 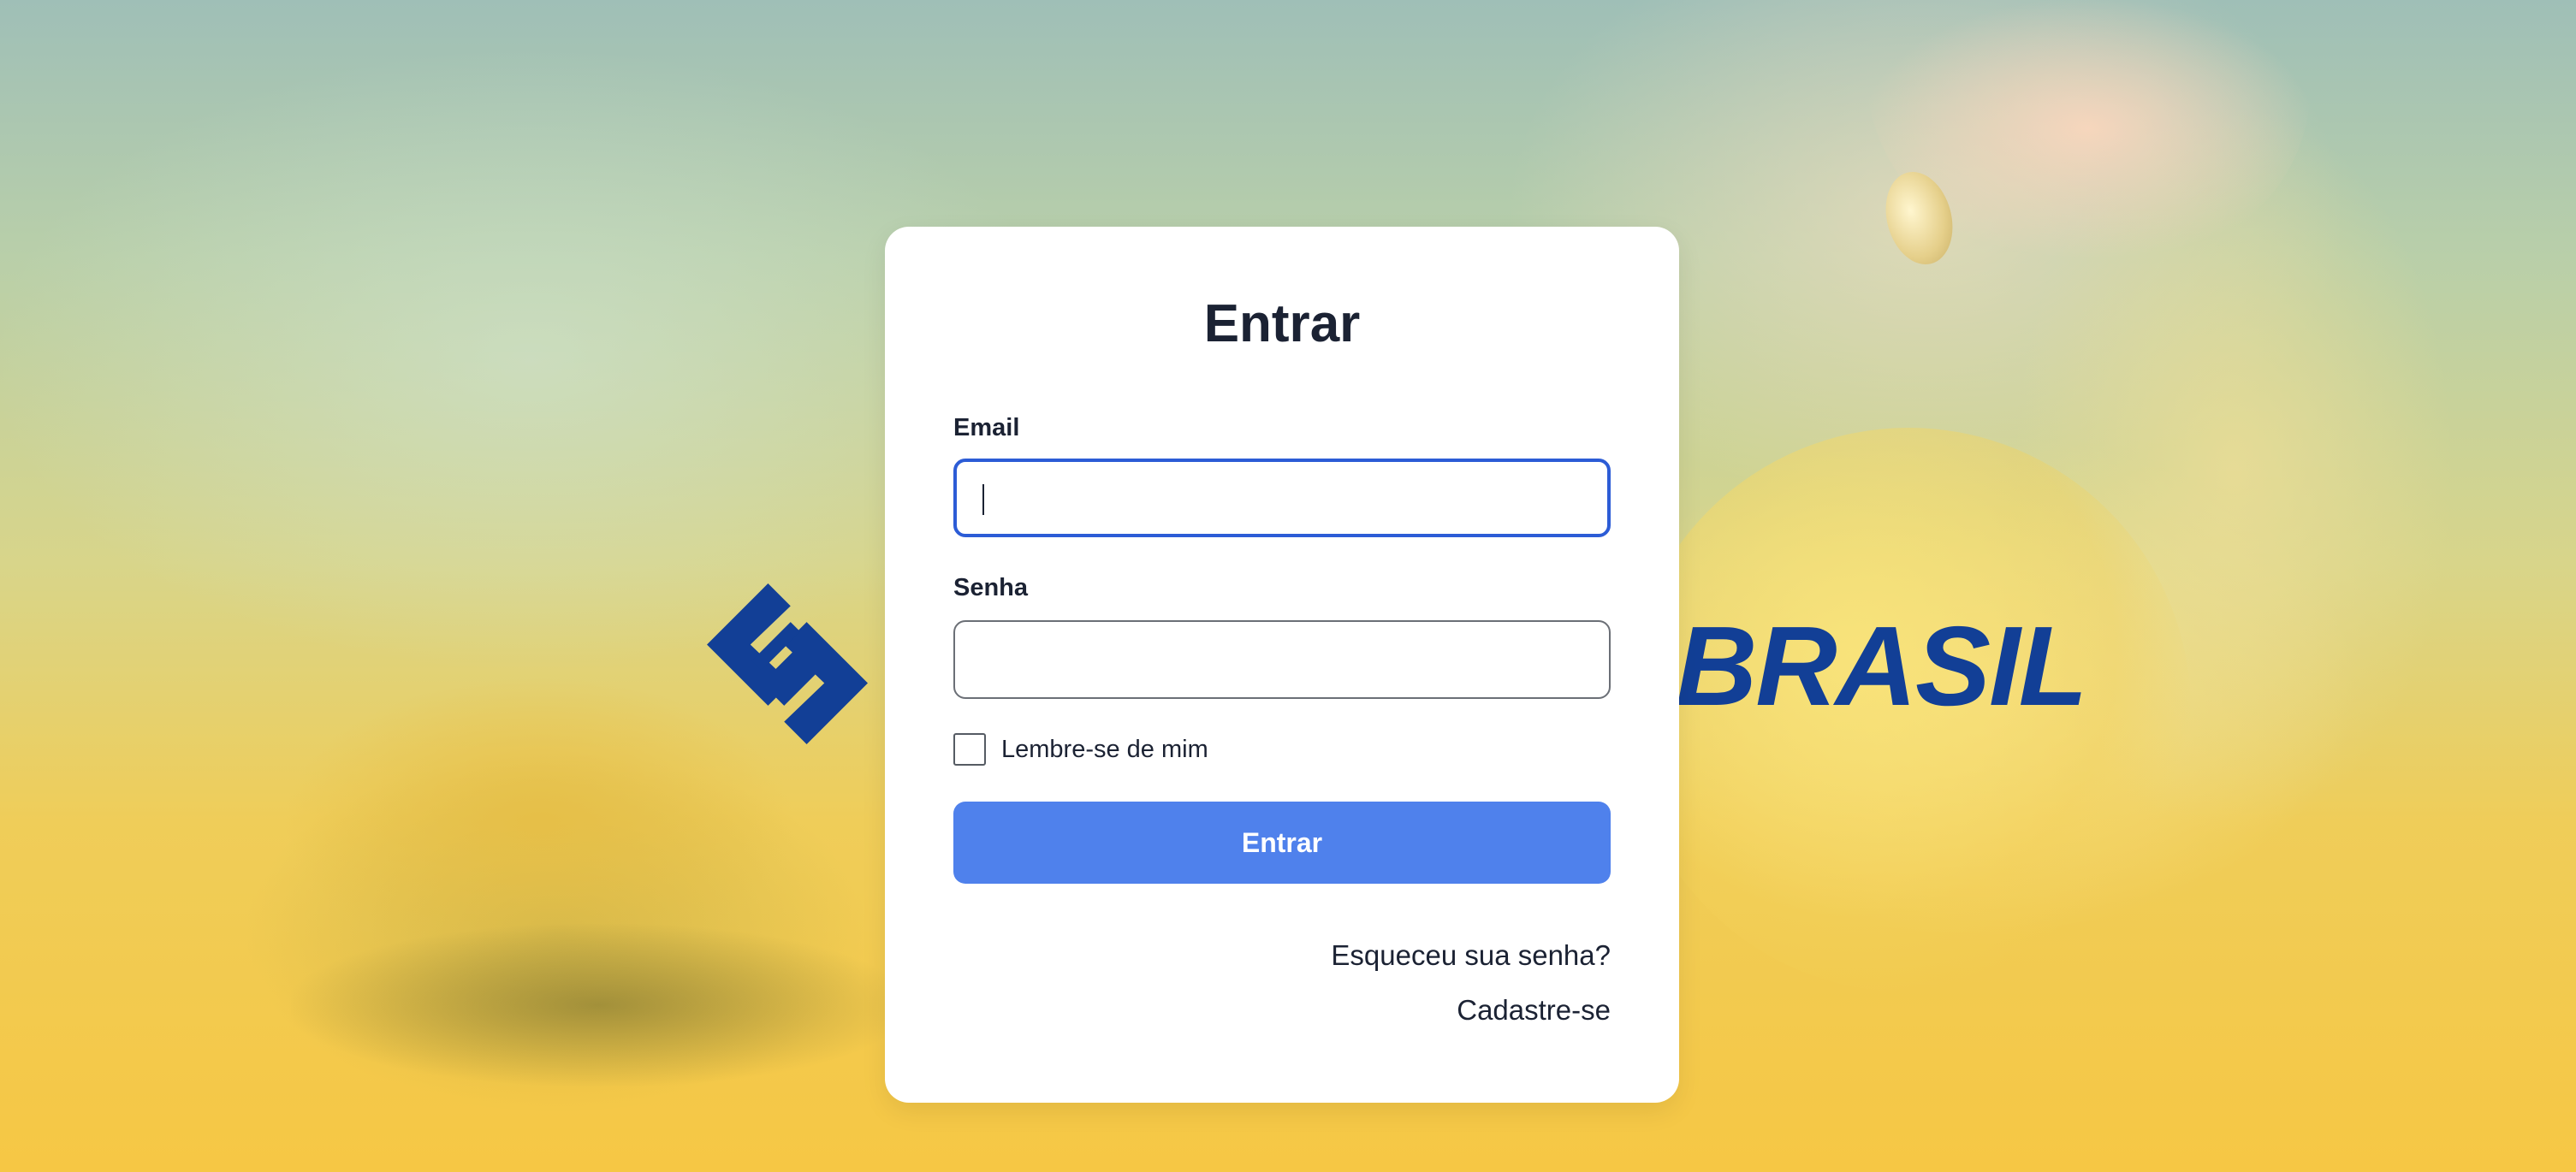 I want to click on signup-link: Cadastre-se, so click(x=1534, y=1010).